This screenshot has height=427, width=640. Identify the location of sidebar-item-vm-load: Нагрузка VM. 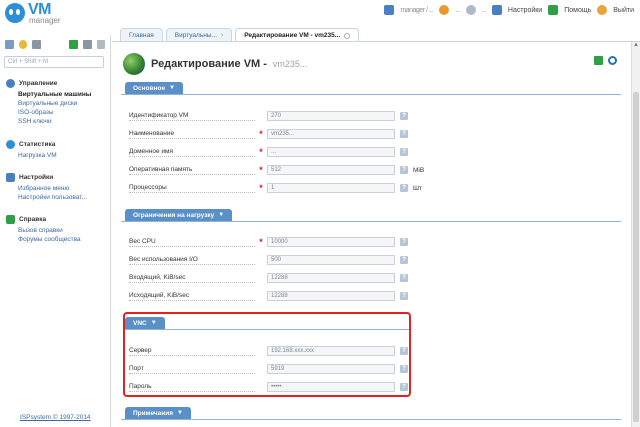
(37, 155).